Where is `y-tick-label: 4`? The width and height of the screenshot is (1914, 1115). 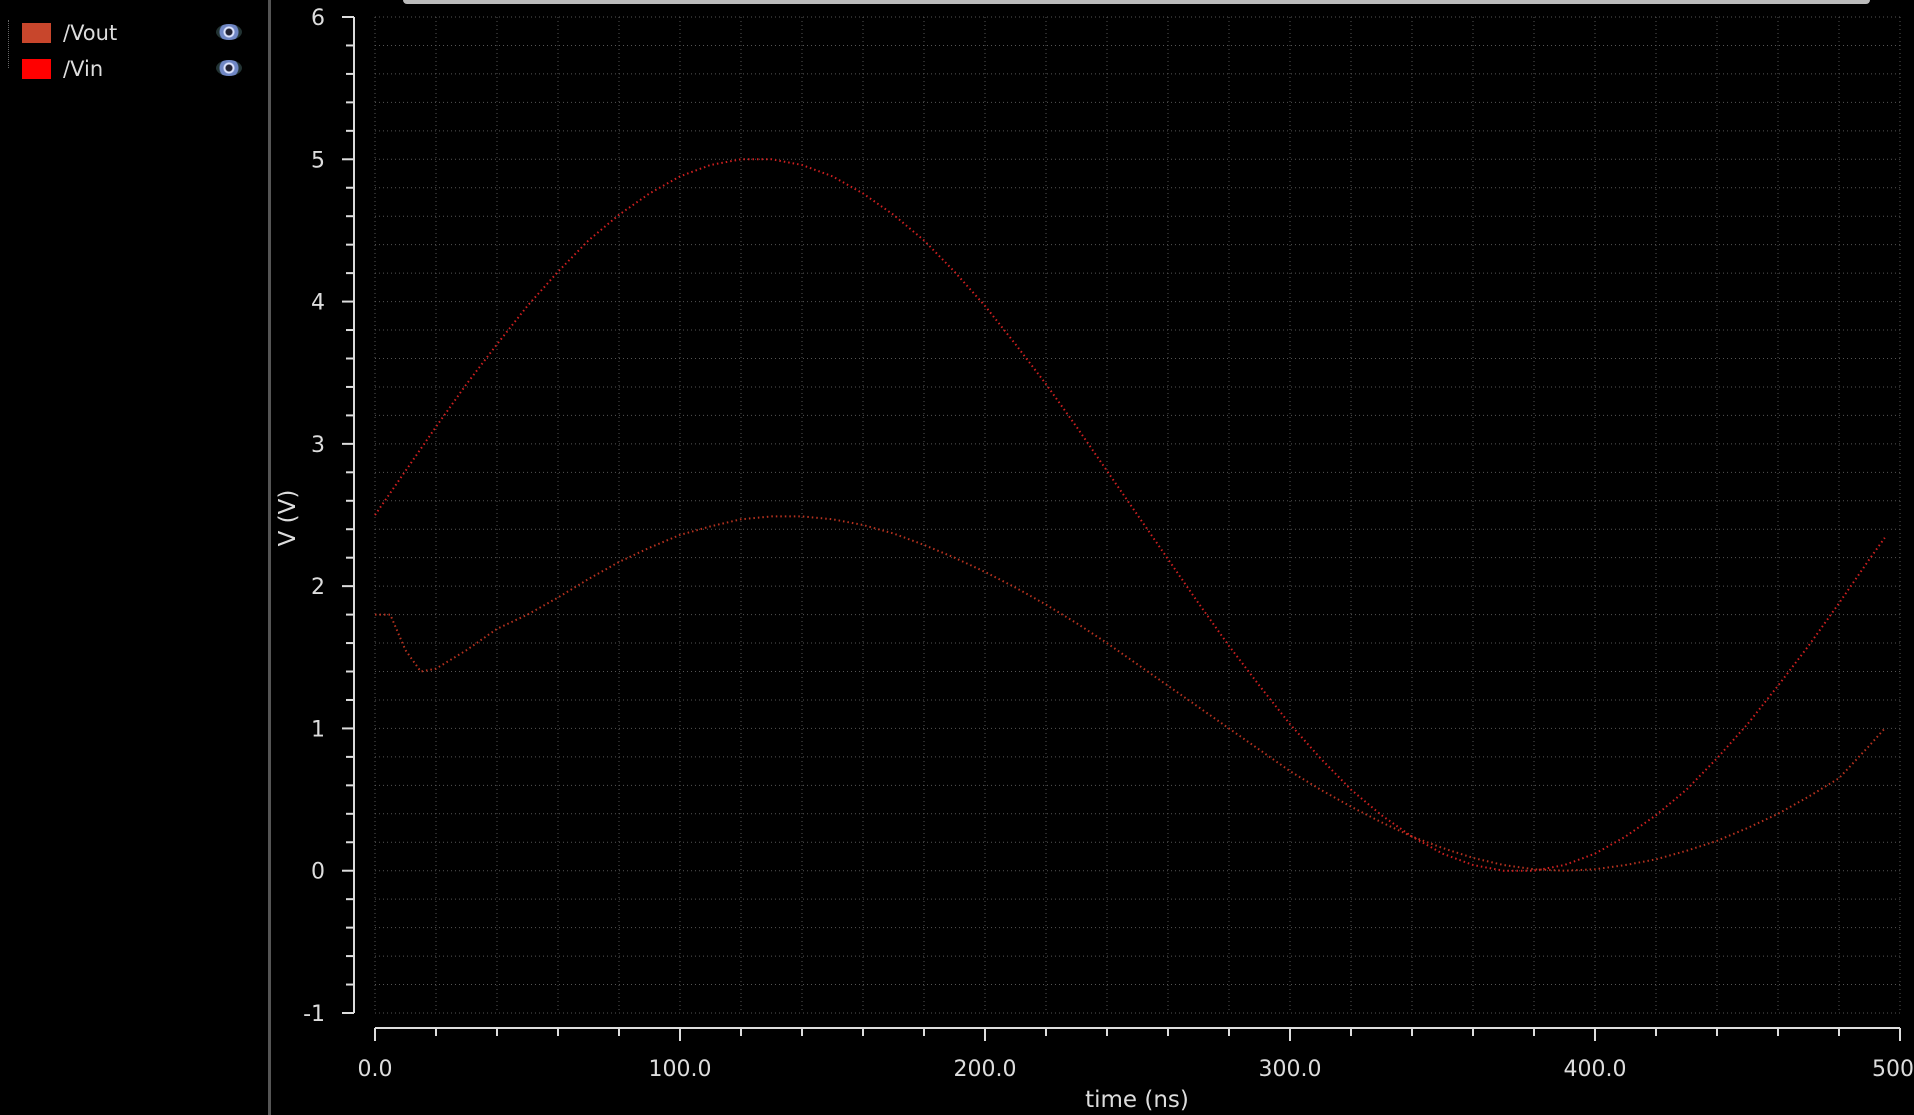
y-tick-label: 4 is located at coordinates (318, 303).